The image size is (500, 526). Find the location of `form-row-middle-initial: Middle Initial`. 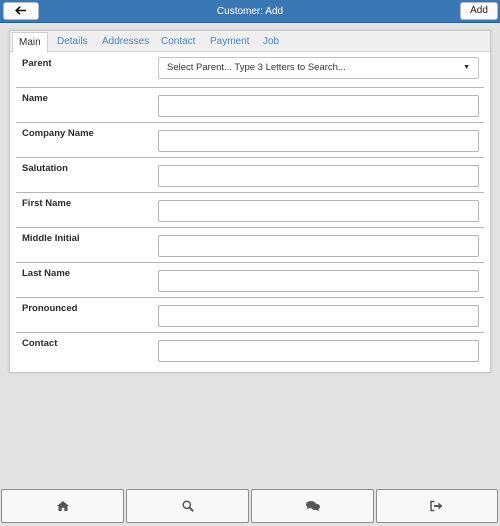

form-row-middle-initial: Middle Initial is located at coordinates (250, 245).